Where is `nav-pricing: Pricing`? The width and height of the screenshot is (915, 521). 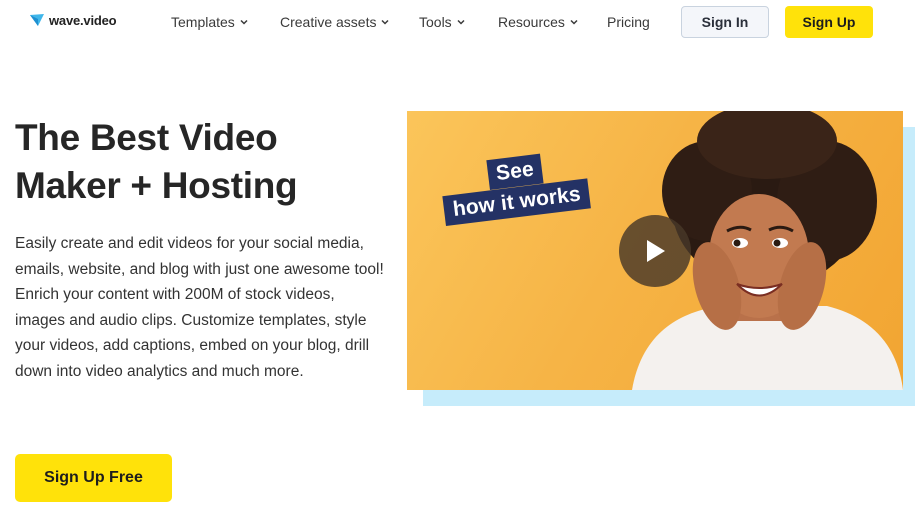 nav-pricing: Pricing is located at coordinates (628, 22).